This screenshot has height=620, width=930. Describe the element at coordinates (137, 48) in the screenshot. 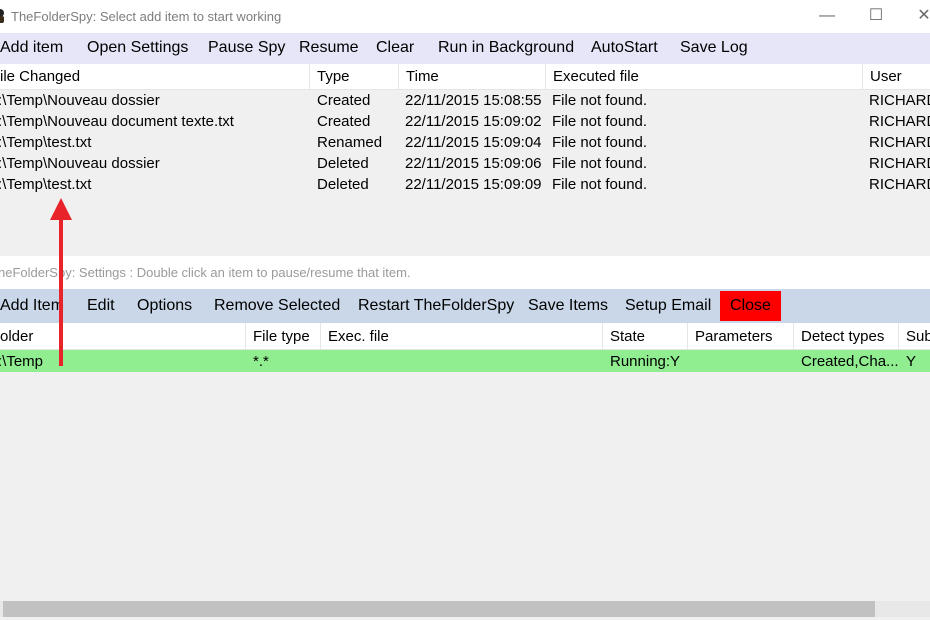

I see `menu-open-settings: Open Settings` at that location.